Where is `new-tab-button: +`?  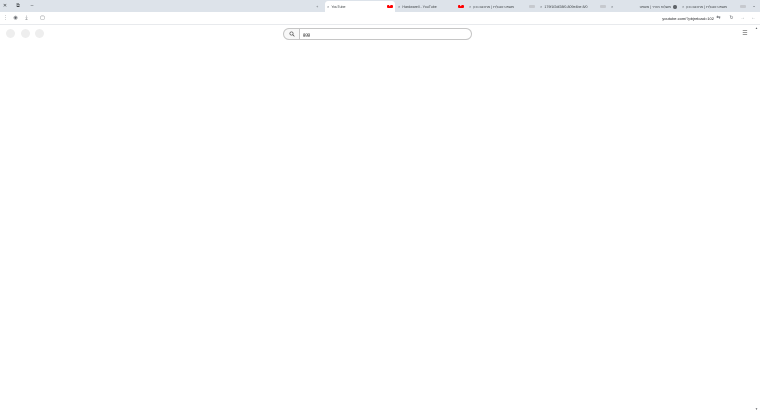
new-tab-button: + is located at coordinates (319, 6).